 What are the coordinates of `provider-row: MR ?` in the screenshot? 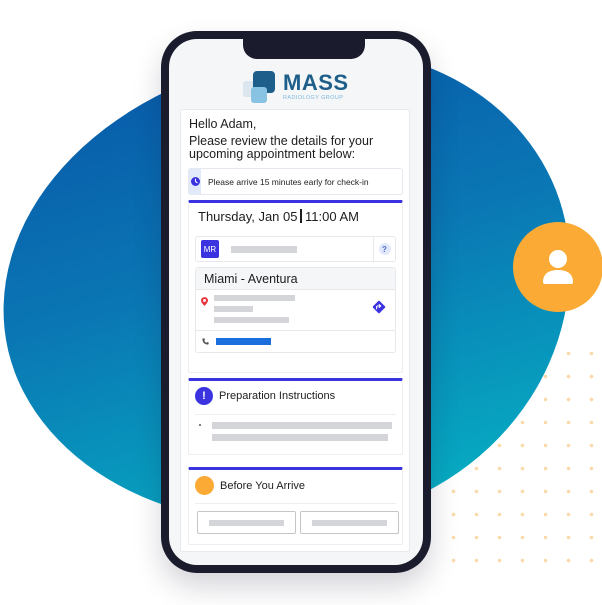 It's located at (295, 249).